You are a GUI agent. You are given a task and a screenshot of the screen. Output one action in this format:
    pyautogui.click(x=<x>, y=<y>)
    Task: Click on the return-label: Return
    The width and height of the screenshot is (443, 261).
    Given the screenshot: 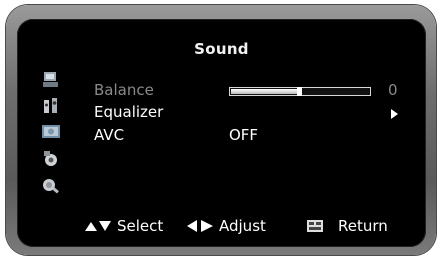 What is the action you would take?
    pyautogui.click(x=363, y=226)
    